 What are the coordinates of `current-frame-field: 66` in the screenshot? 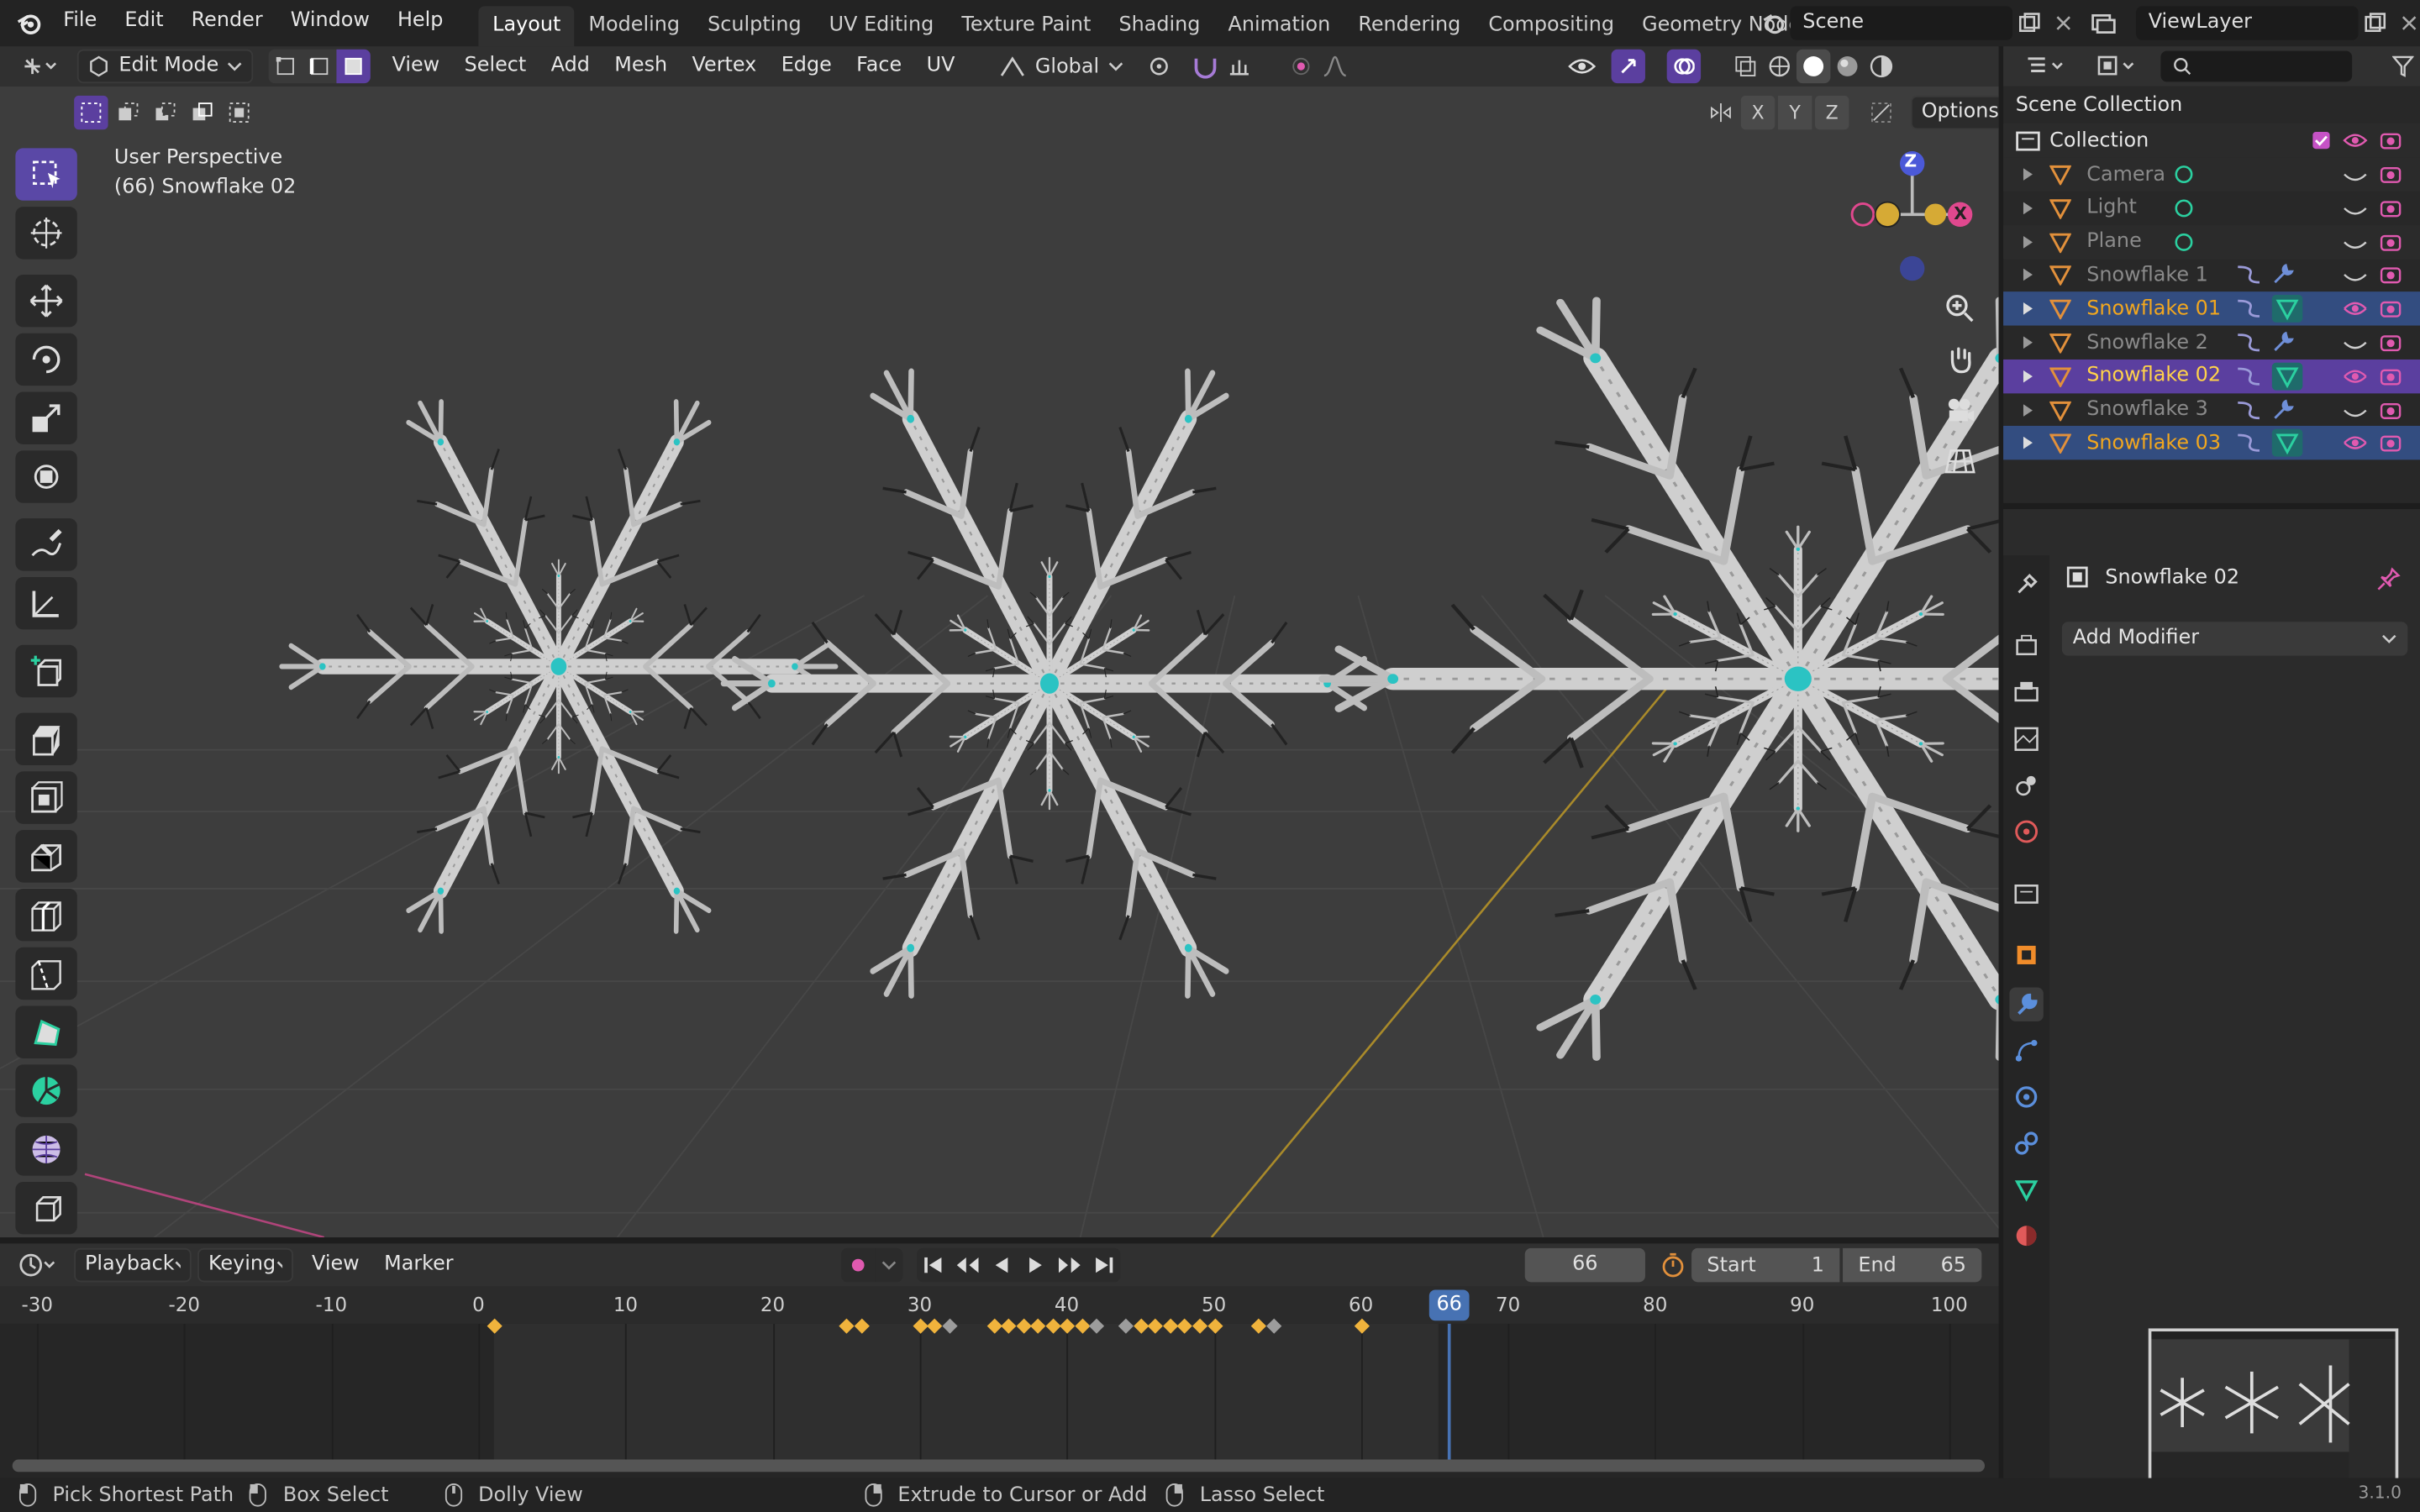 It's located at (1585, 1265).